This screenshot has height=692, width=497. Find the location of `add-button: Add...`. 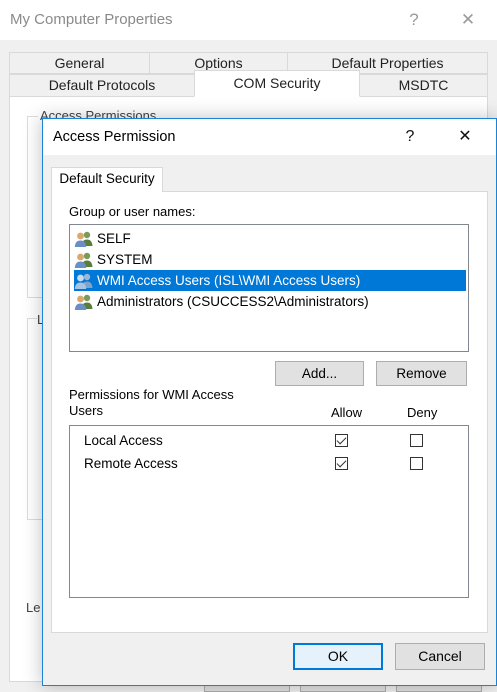

add-button: Add... is located at coordinates (319, 373).